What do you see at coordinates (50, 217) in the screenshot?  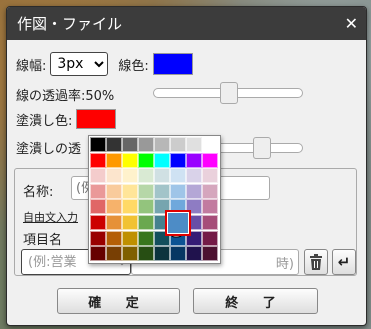 I see `free-text-input-link: 自由文入力` at bounding box center [50, 217].